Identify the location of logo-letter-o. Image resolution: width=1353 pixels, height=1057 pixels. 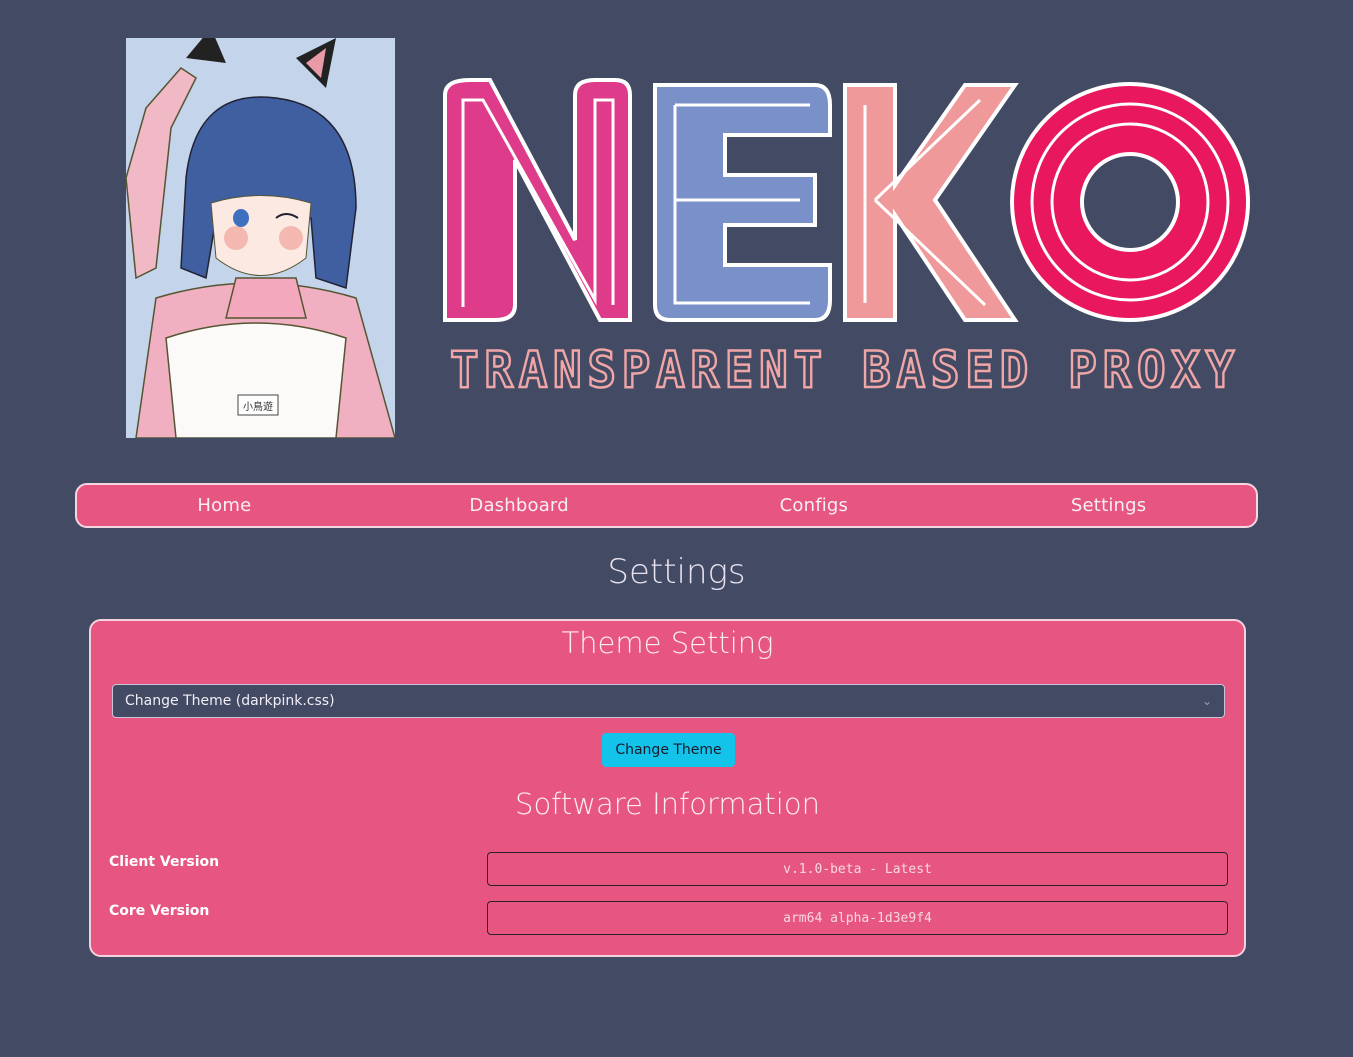
(1130, 202).